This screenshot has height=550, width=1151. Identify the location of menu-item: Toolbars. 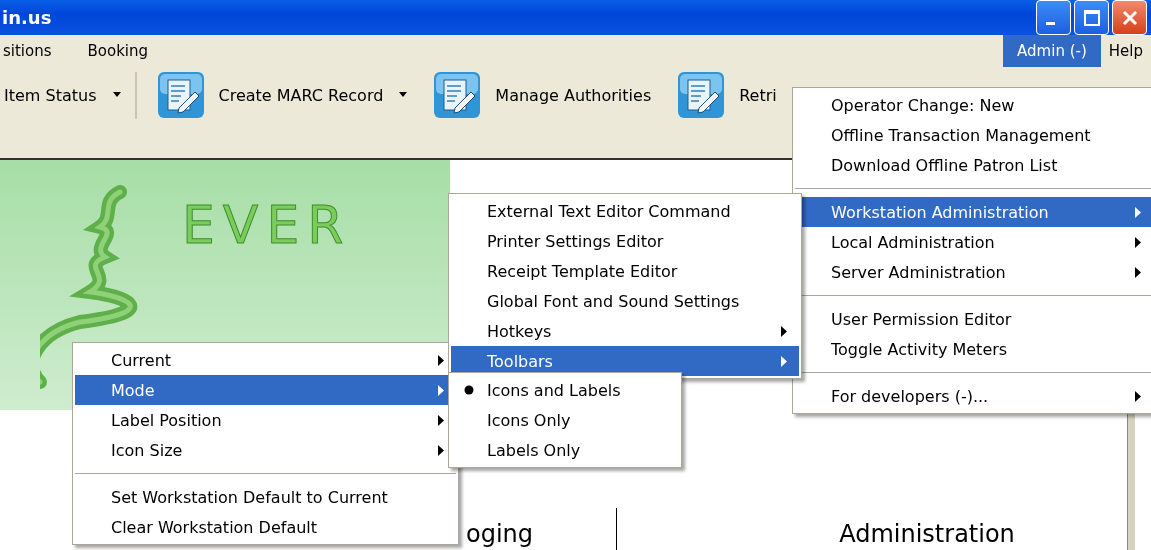
(625, 361).